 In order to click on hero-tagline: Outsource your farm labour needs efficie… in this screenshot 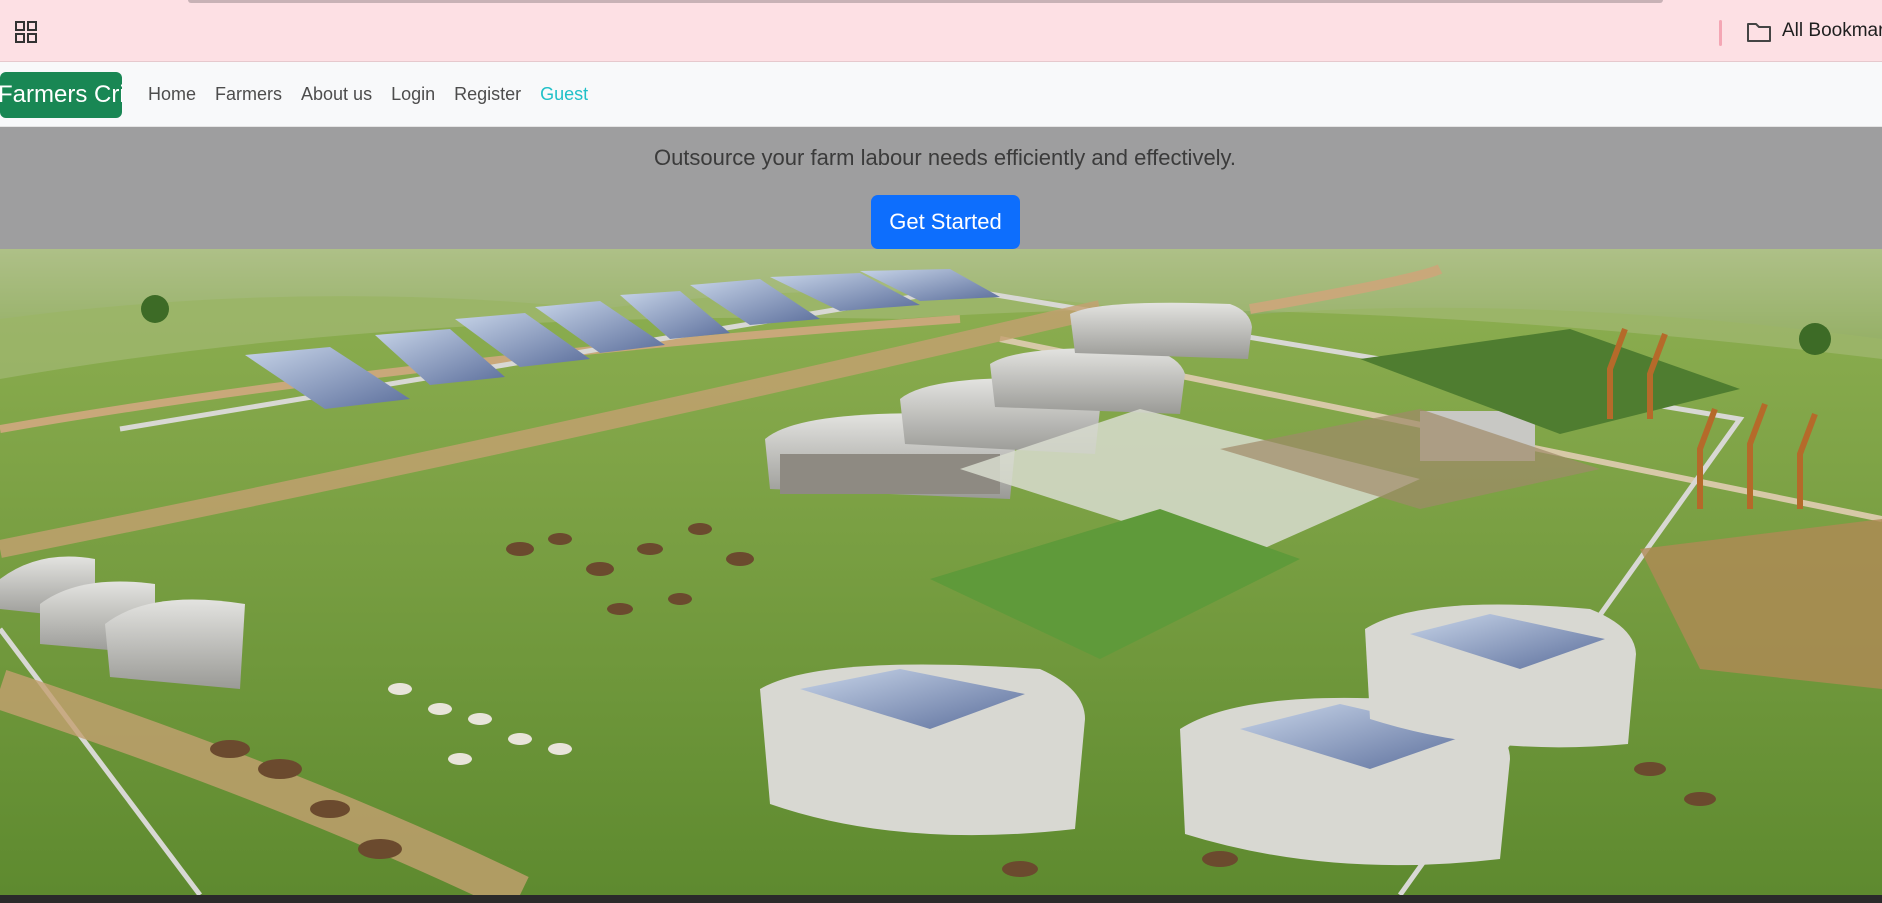, I will do `click(945, 157)`.